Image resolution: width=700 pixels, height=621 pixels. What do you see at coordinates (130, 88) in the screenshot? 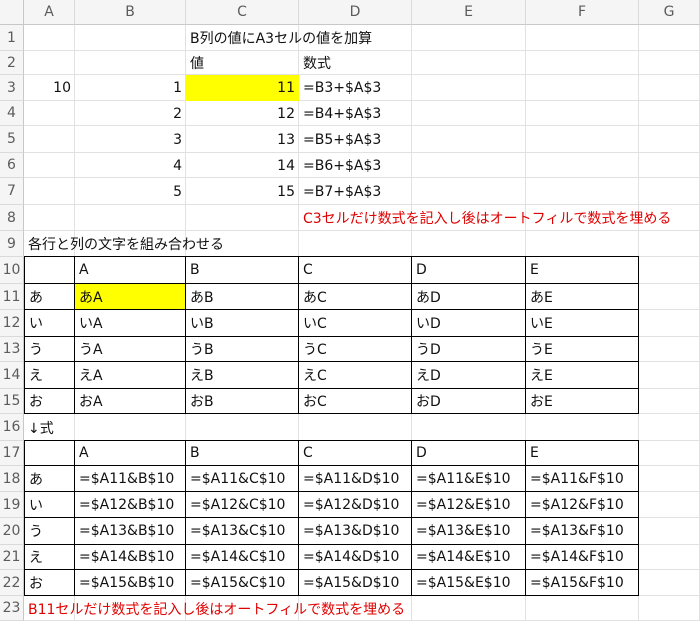
I see `b-value-cell: 1` at bounding box center [130, 88].